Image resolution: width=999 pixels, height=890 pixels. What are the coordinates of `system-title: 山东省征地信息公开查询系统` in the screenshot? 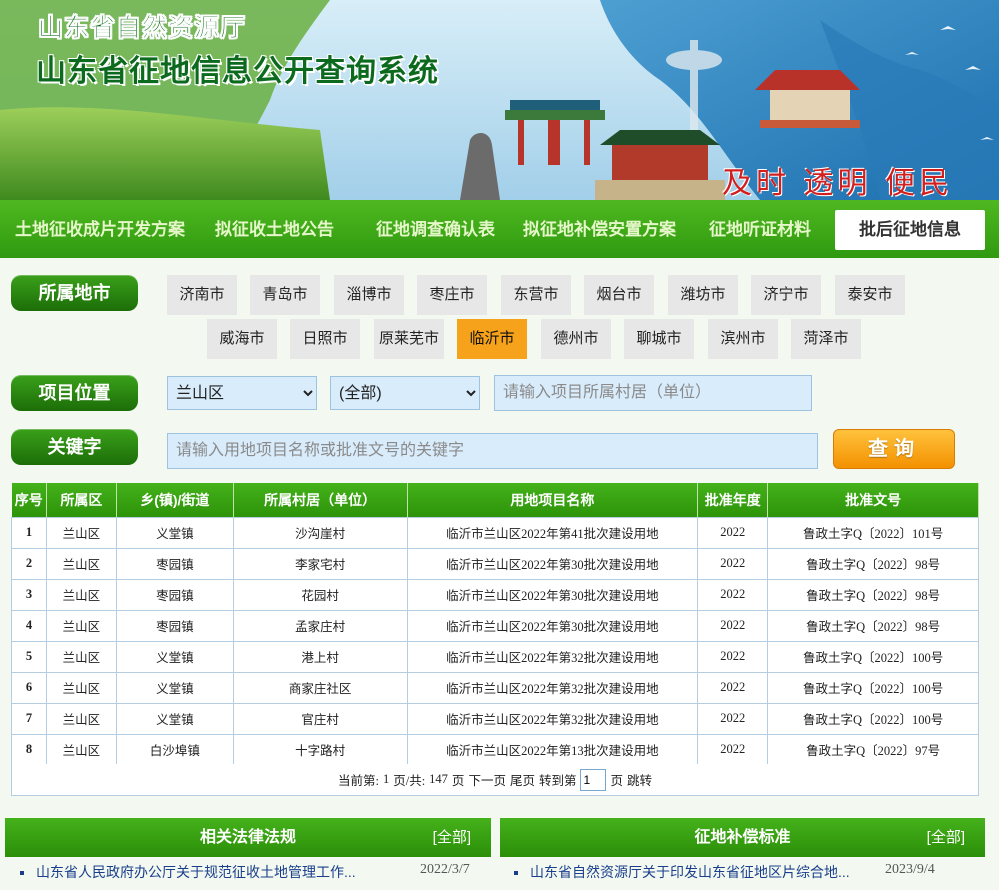 It's located at (237, 71).